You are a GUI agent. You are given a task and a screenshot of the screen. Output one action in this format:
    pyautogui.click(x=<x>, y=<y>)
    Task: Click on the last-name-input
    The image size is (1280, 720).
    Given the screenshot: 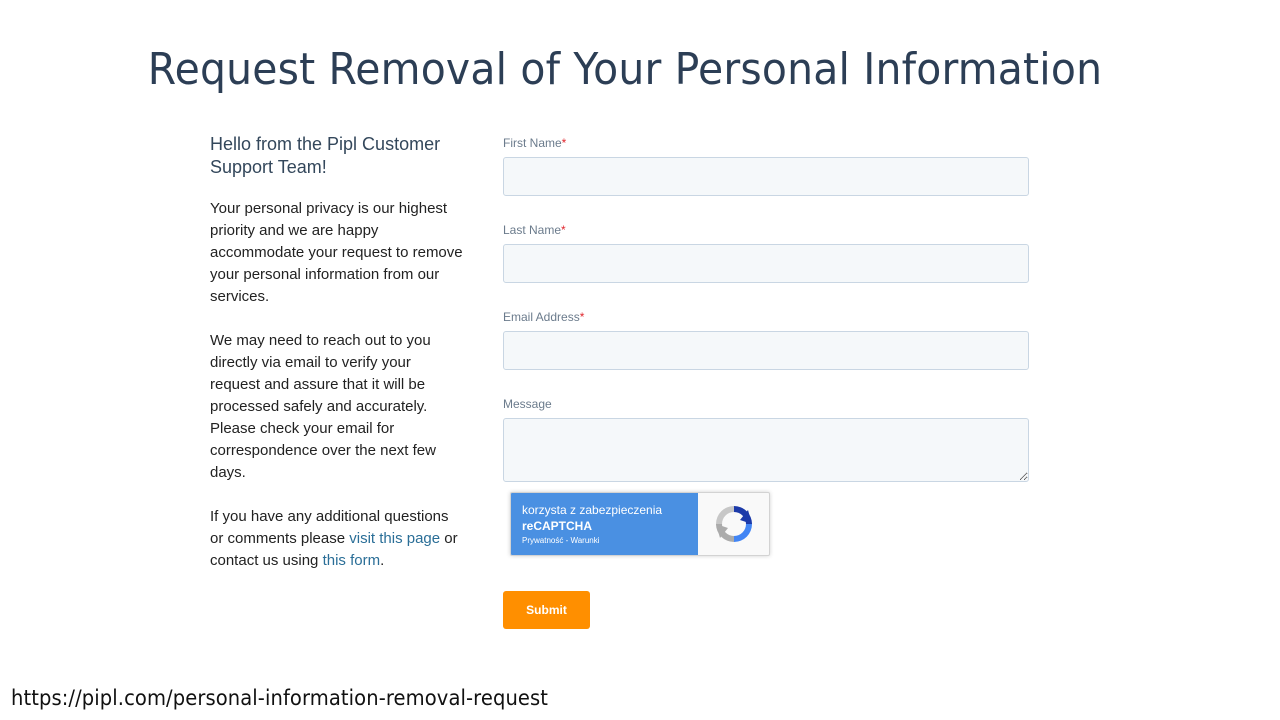 What is the action you would take?
    pyautogui.click(x=766, y=263)
    